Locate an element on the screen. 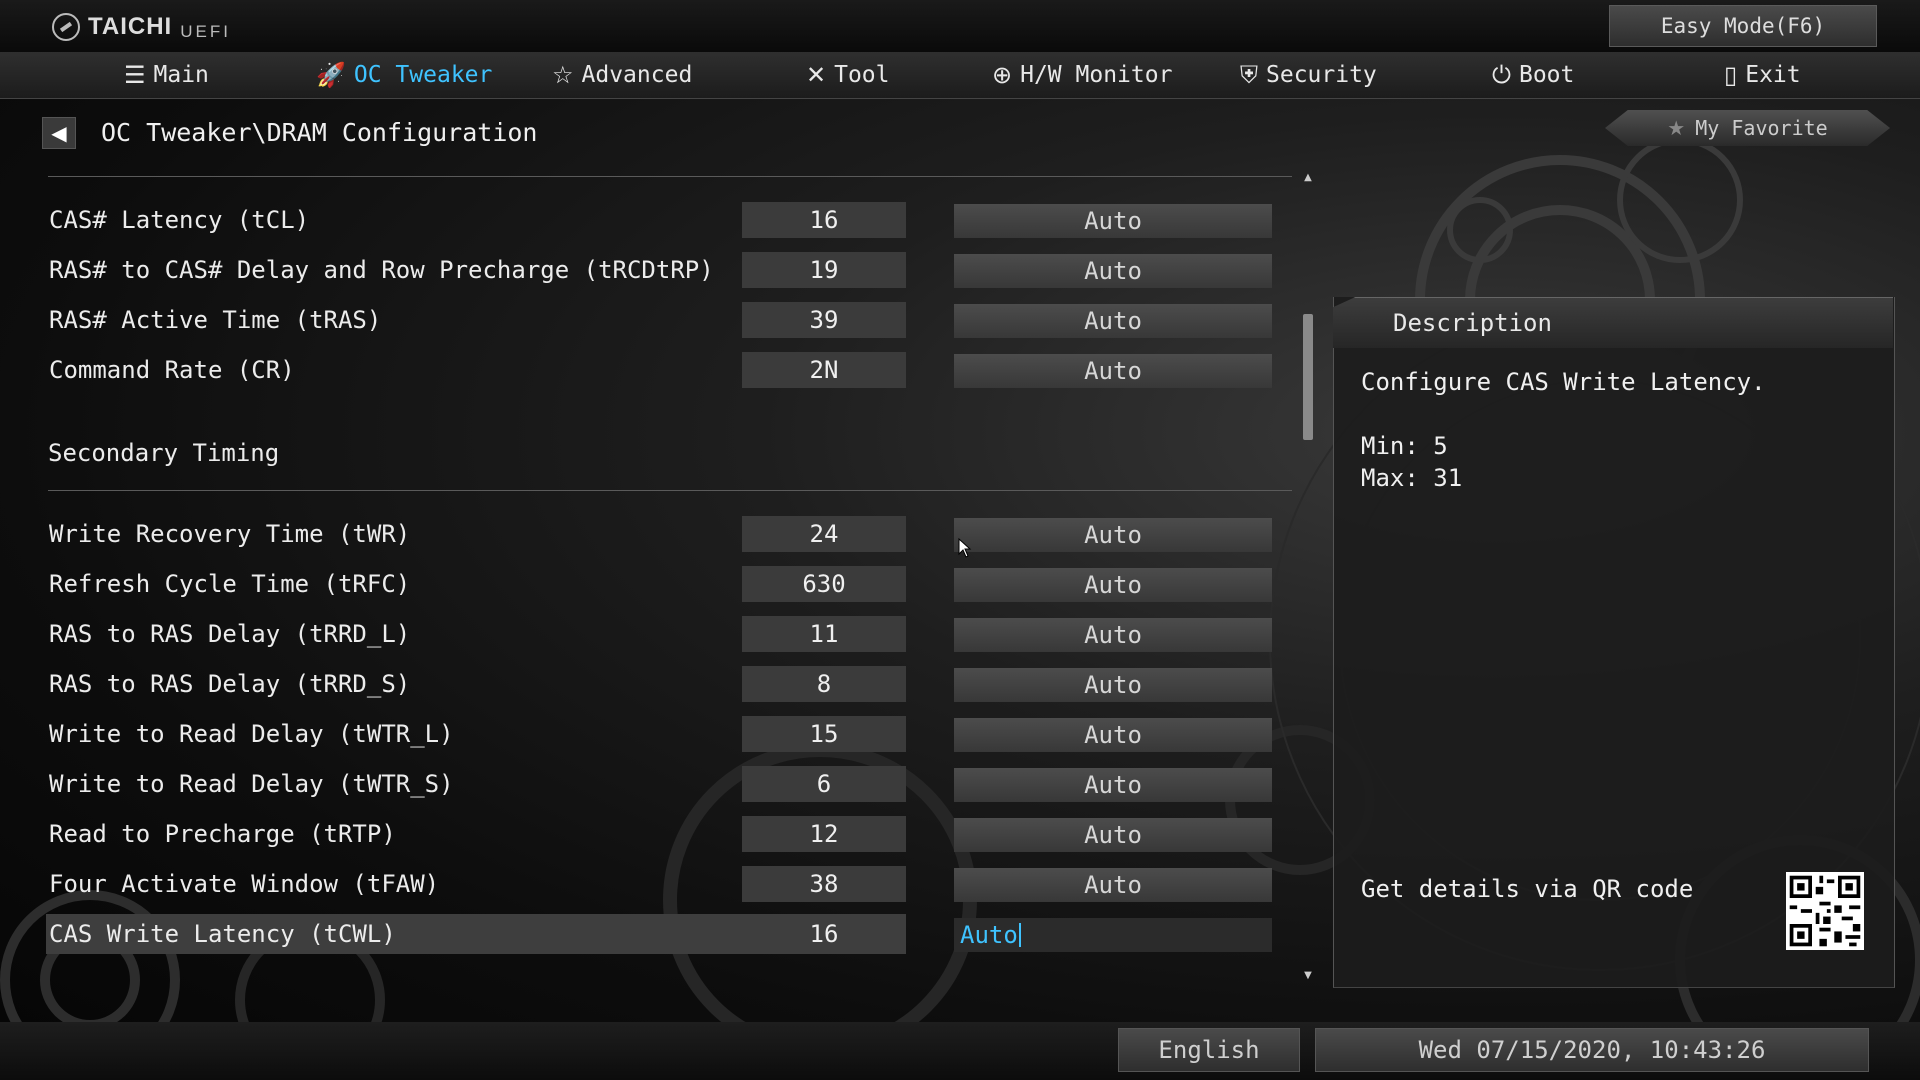  setting-row-twtr-s: Write to Read Delay (tWTR_S) 6 Auto is located at coordinates (659, 784).